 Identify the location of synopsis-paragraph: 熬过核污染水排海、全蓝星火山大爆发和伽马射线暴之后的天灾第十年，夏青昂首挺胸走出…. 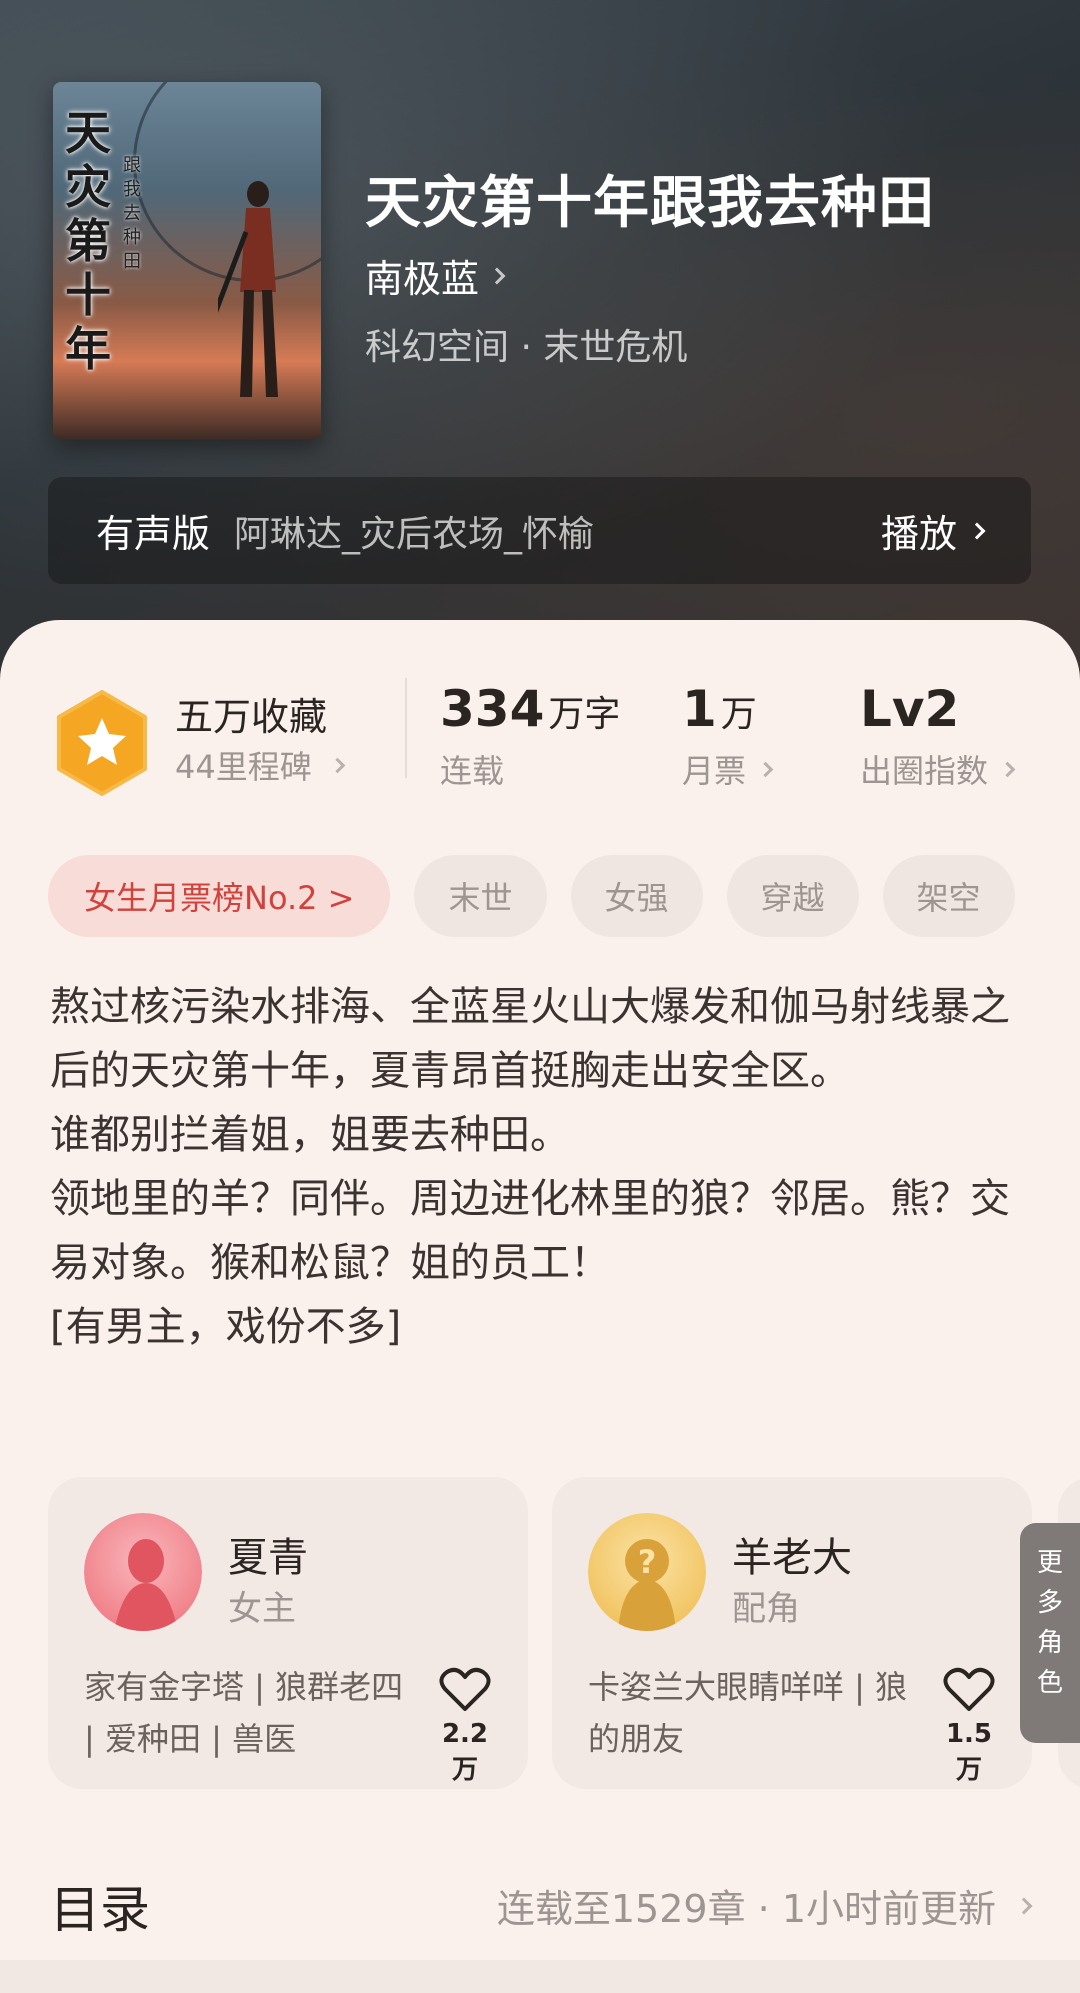
(530, 1039).